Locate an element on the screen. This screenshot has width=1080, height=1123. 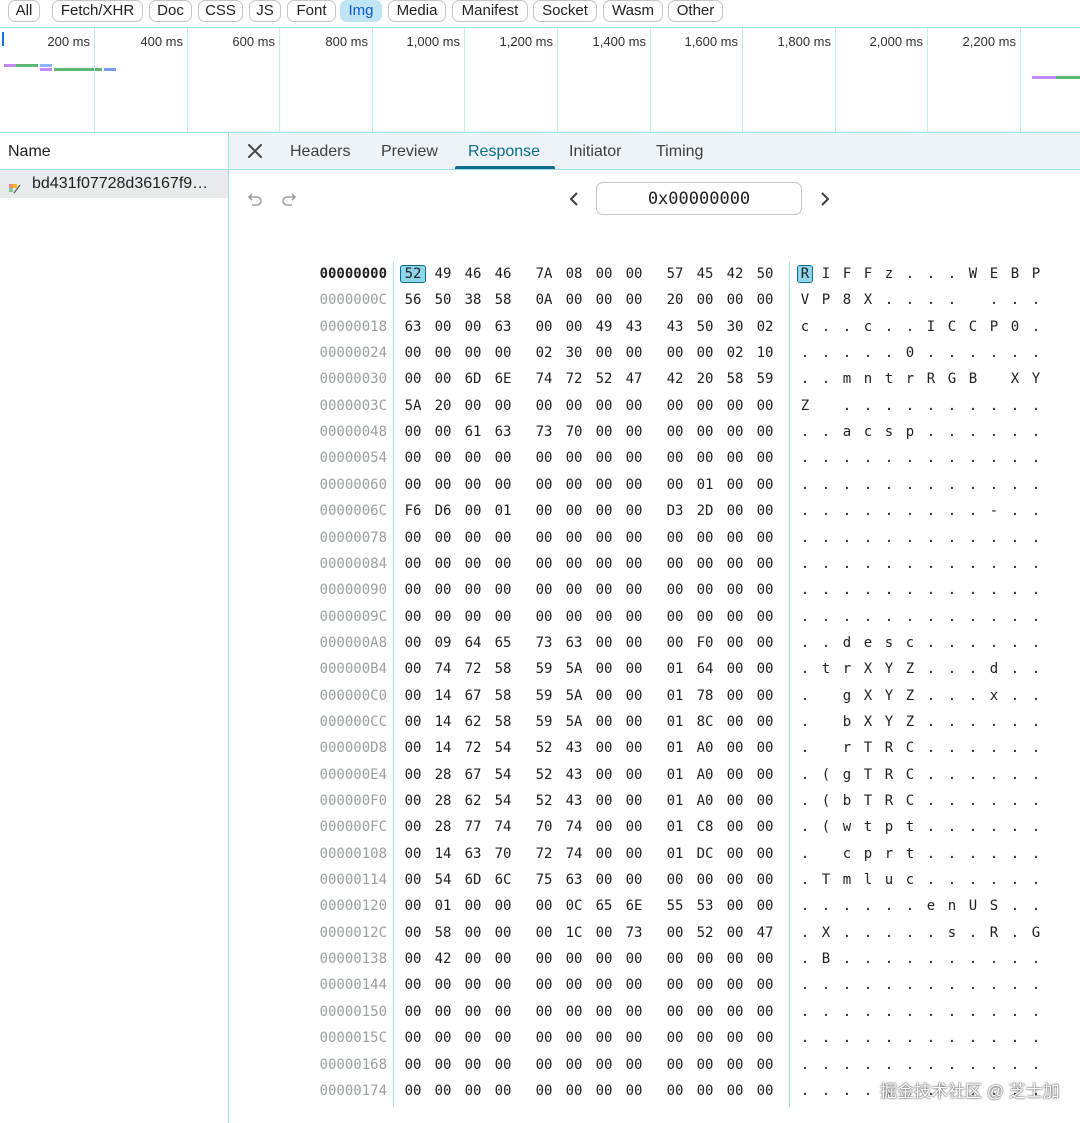
filter-all-button: All is located at coordinates (24, 11).